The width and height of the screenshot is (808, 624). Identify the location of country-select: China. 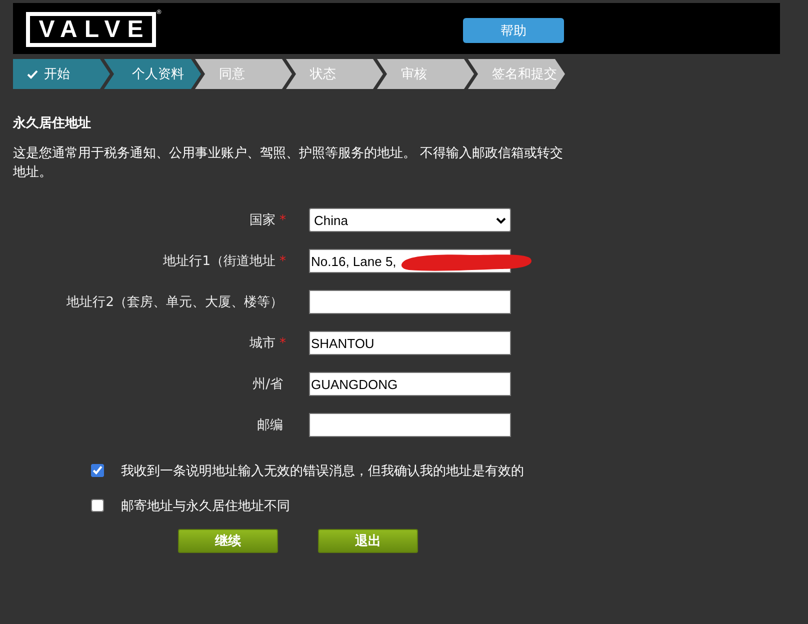
(410, 220).